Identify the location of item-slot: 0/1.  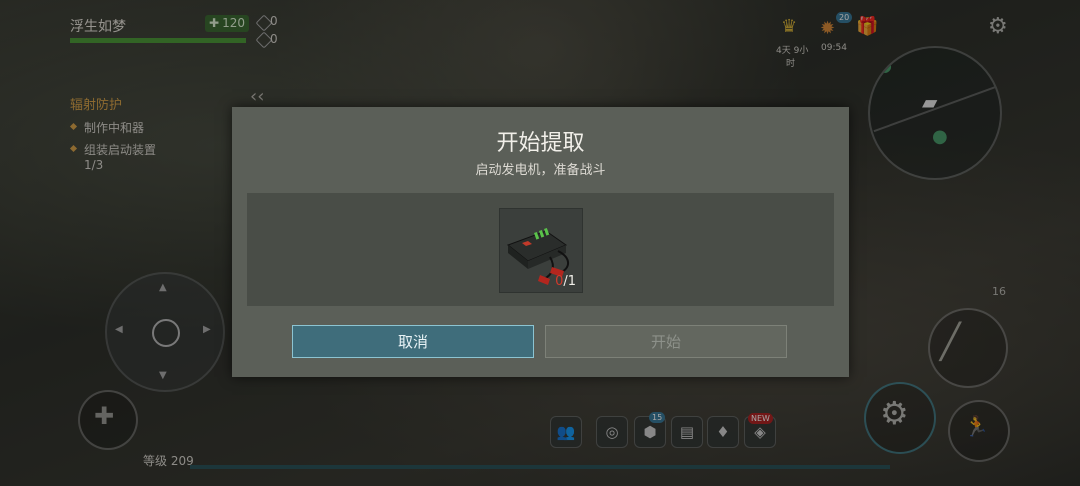
(541, 250).